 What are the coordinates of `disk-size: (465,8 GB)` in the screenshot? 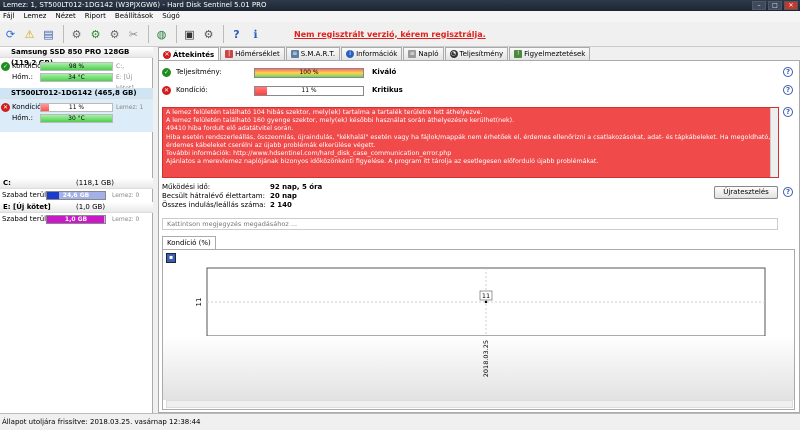 It's located at (115, 93).